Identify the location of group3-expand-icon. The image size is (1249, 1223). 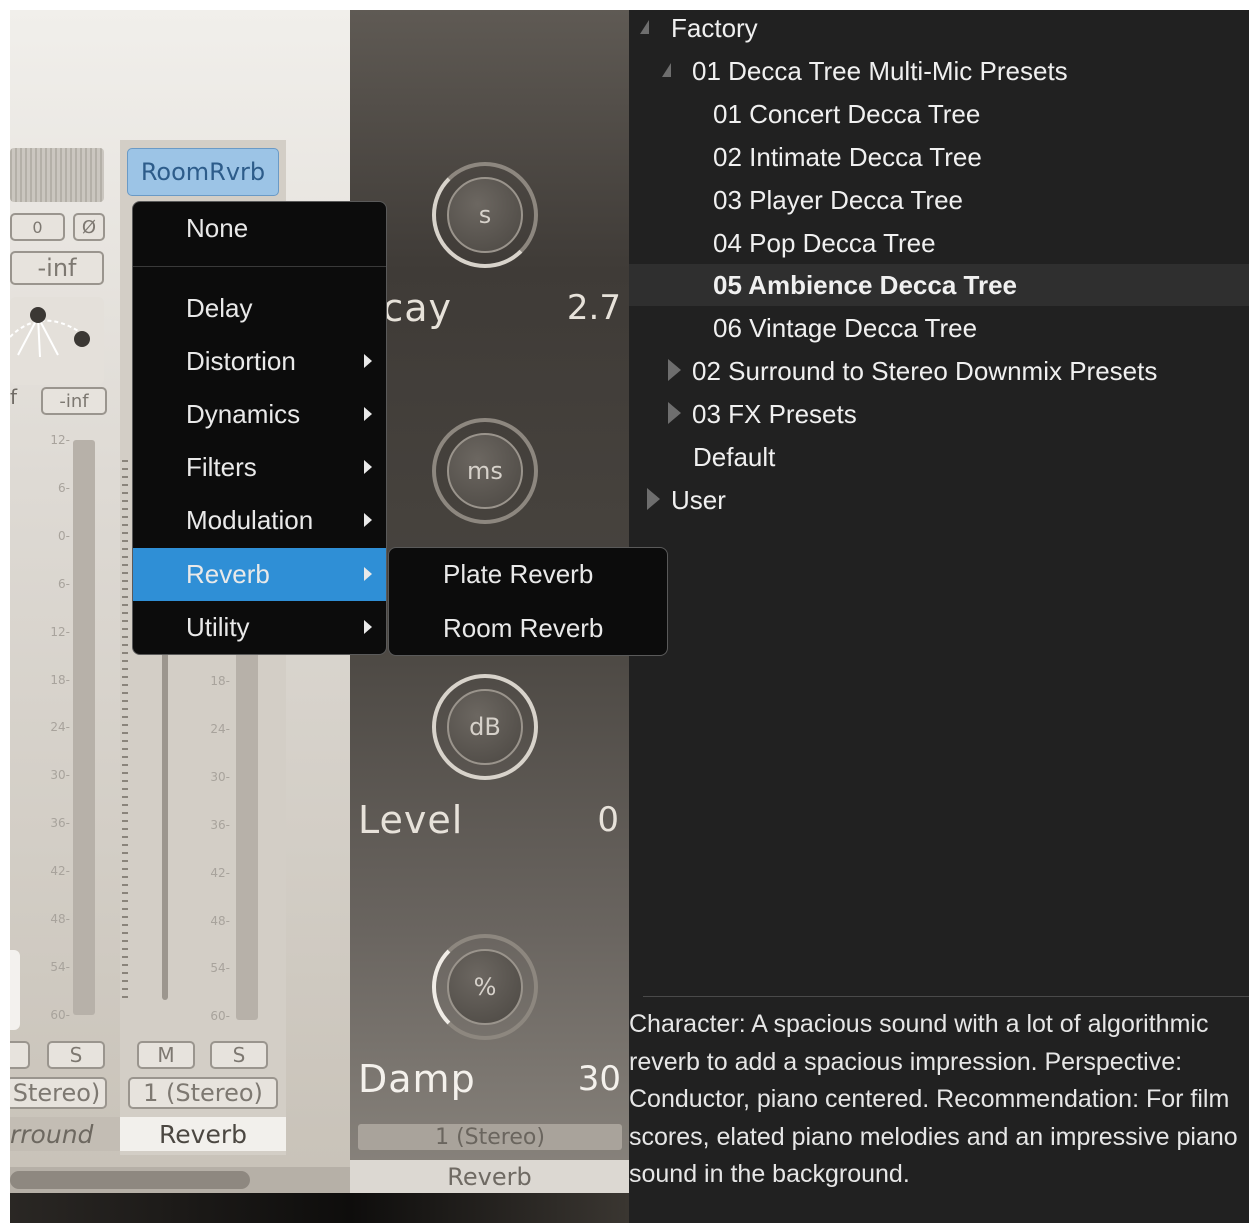
(674, 413).